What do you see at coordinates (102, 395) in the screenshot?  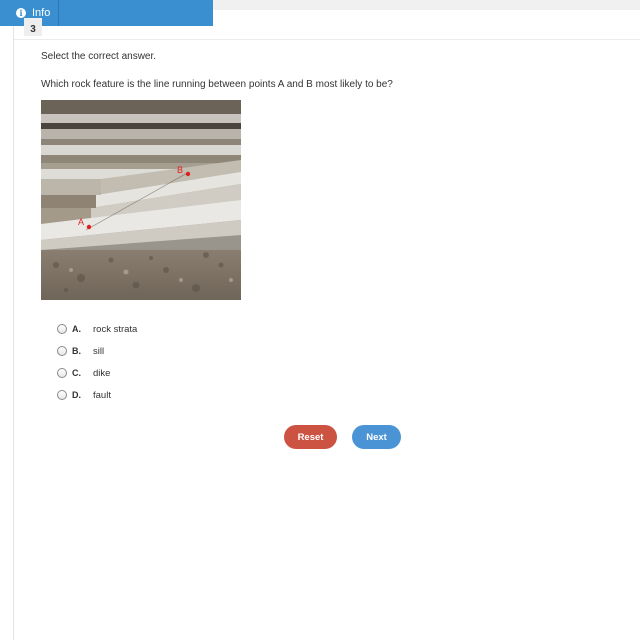 I see `choice-text: fault` at bounding box center [102, 395].